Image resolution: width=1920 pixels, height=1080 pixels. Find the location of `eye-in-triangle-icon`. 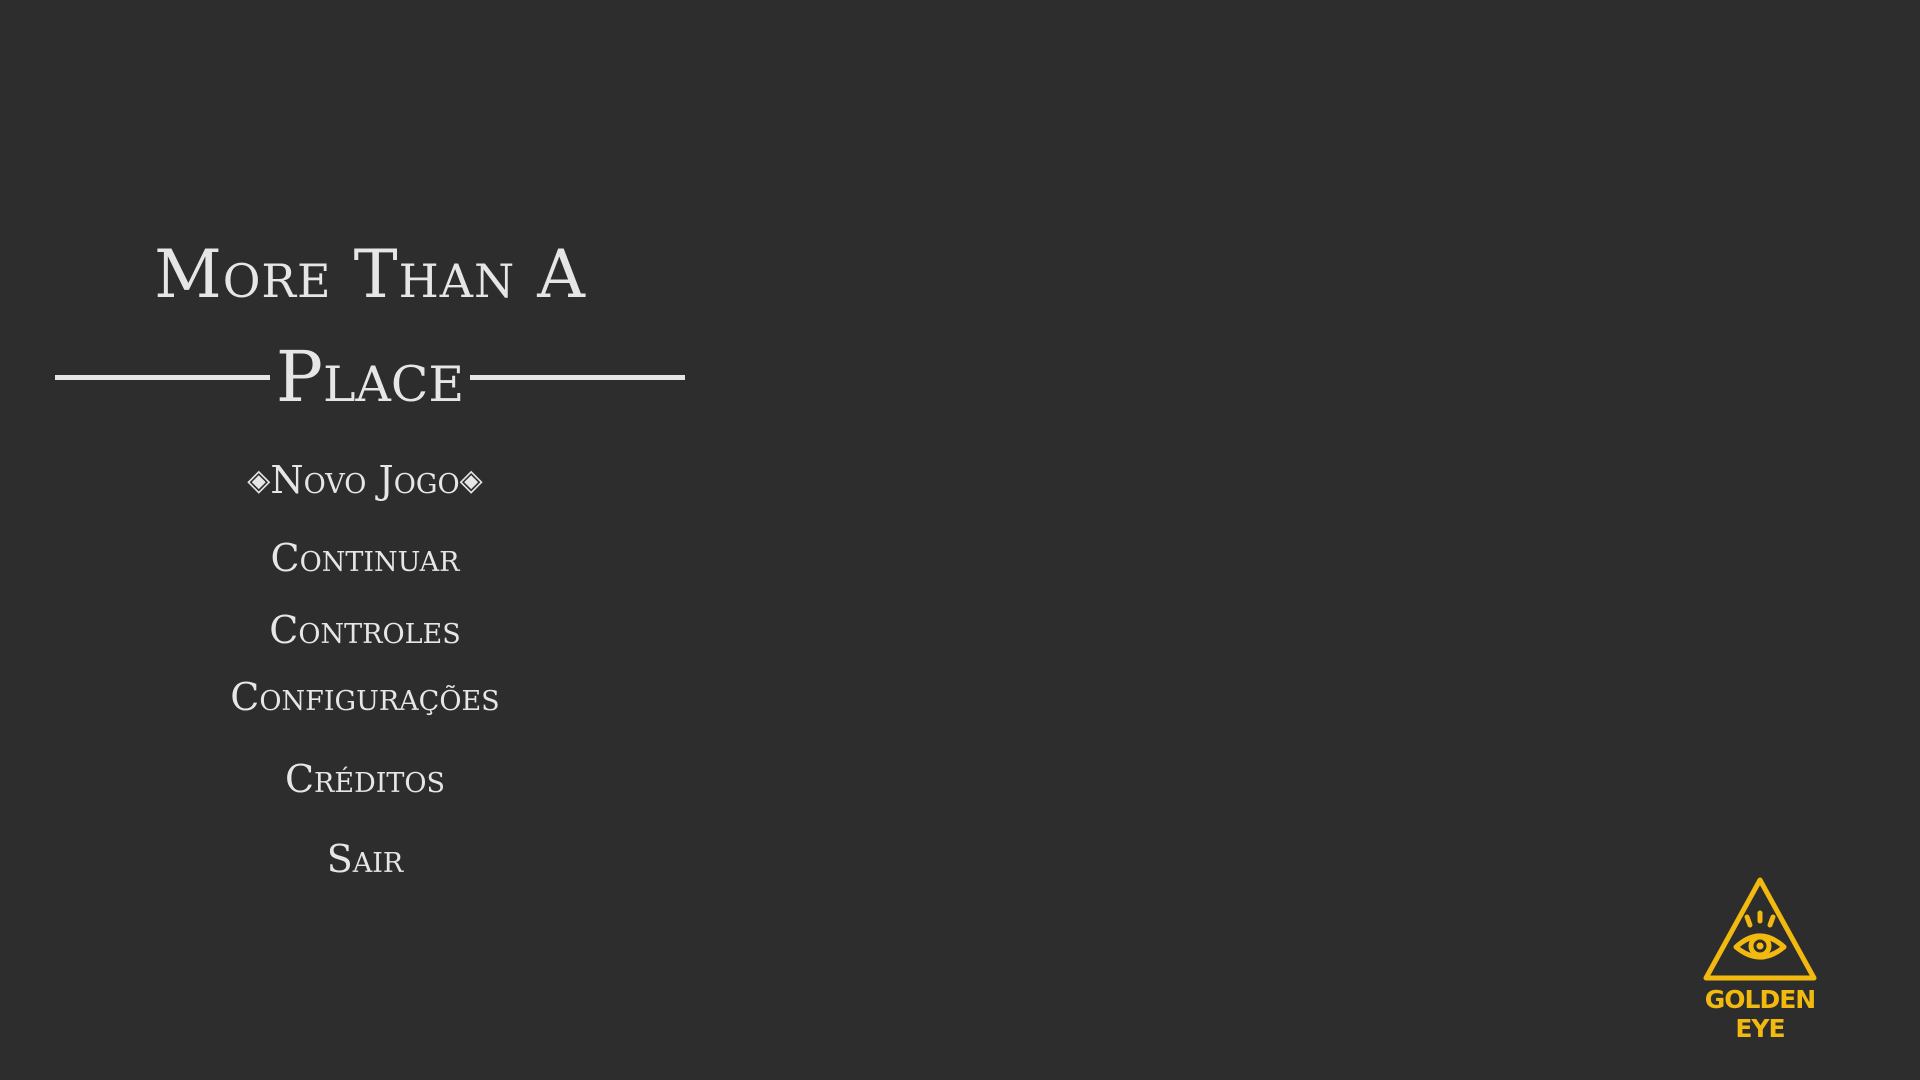

eye-in-triangle-icon is located at coordinates (1760, 929).